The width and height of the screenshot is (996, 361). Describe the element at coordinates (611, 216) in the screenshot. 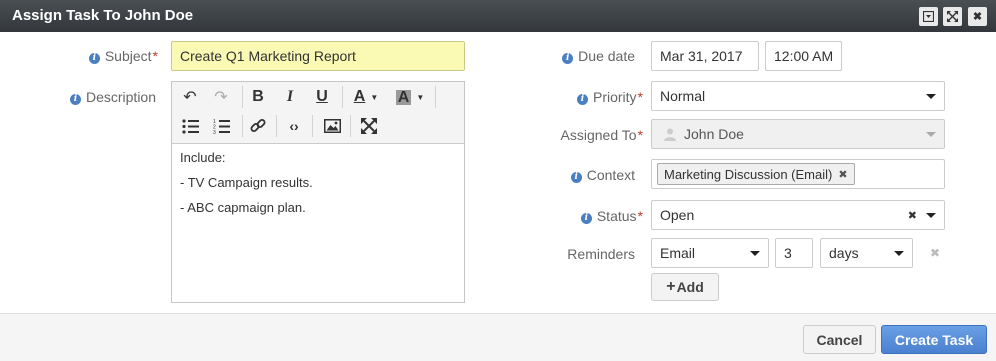

I see `status-label: i Status*` at that location.